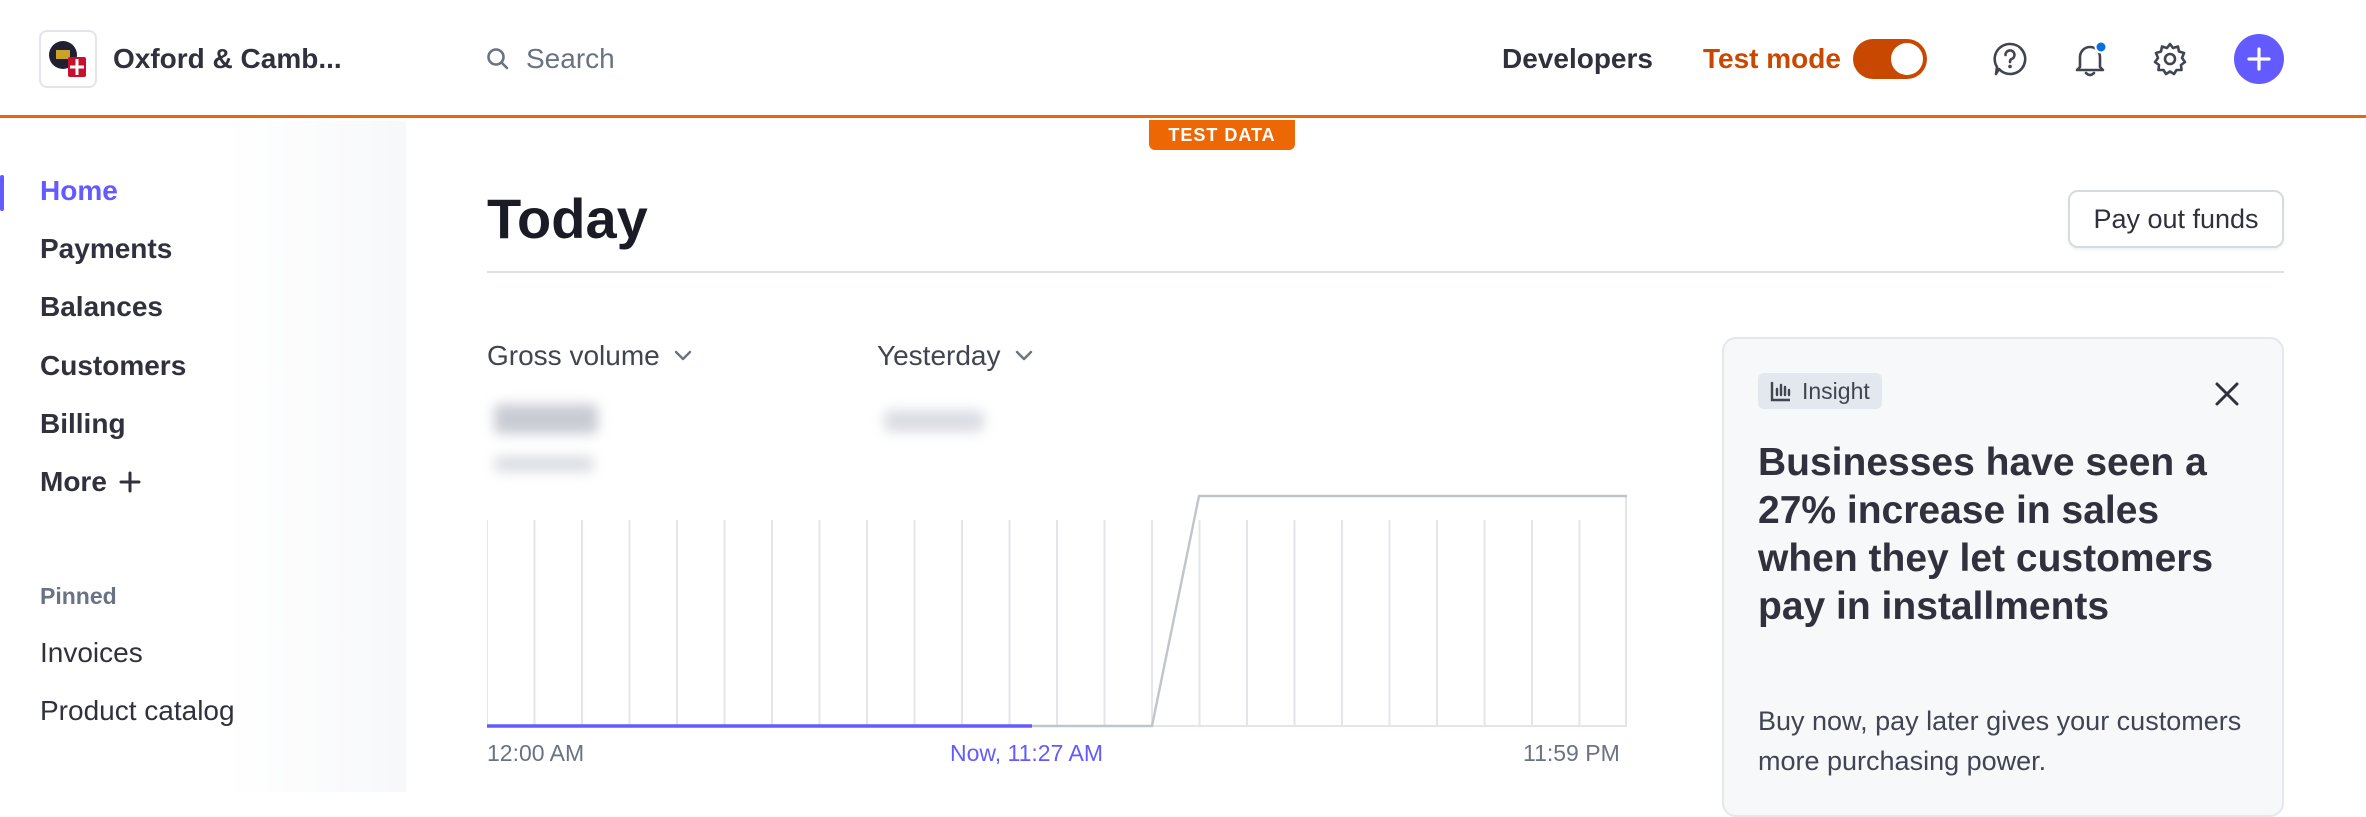  I want to click on test-mode-toggle, so click(1890, 59).